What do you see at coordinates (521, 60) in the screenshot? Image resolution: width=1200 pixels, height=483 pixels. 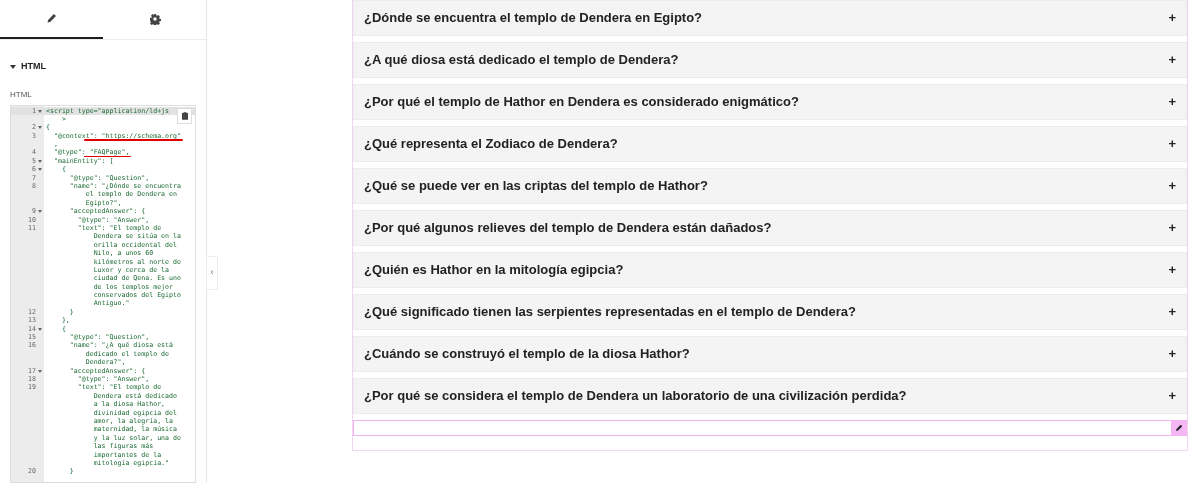 I see `faq-question: ¿A qué diosa está dedicado el templo de Dendera?` at bounding box center [521, 60].